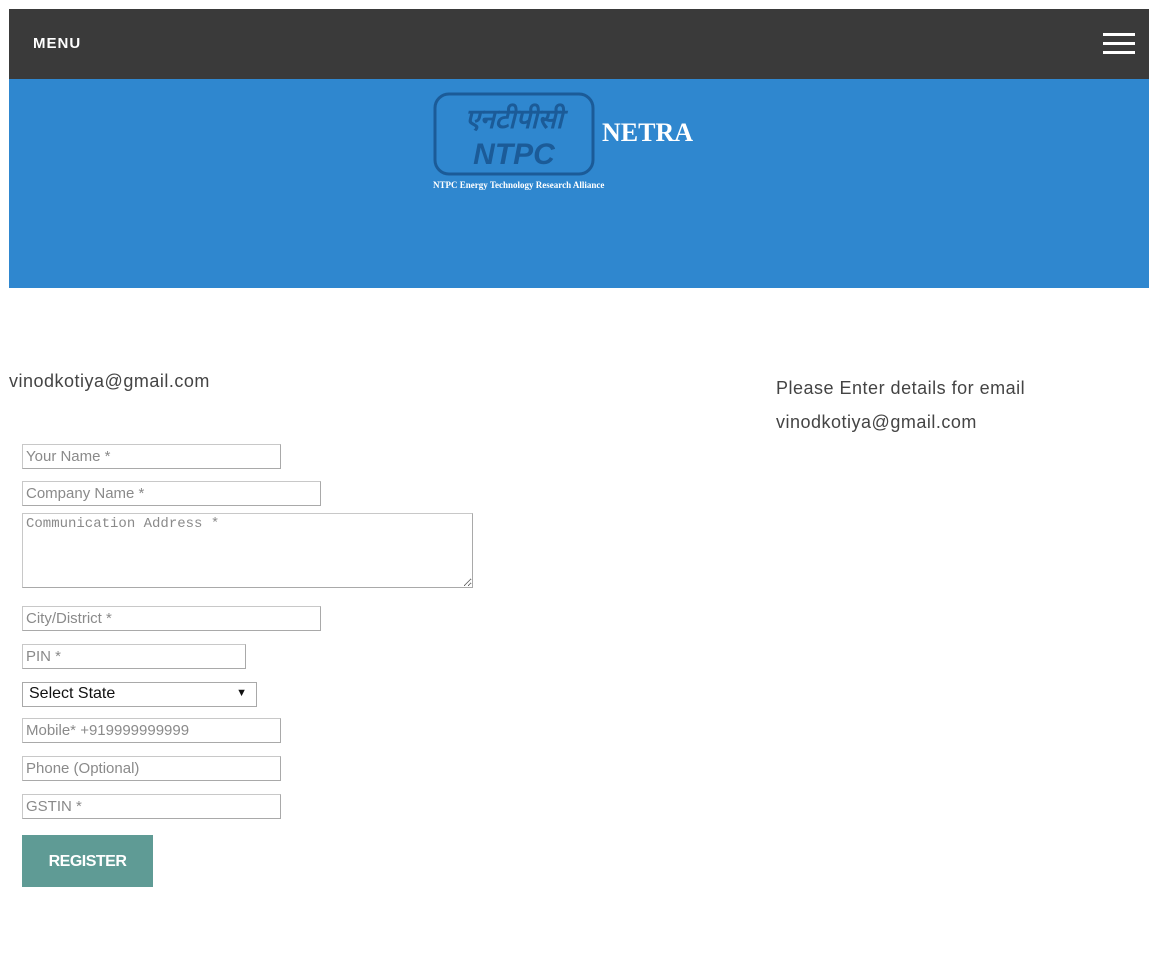  Describe the element at coordinates (134, 656) in the screenshot. I see `pin-input` at that location.